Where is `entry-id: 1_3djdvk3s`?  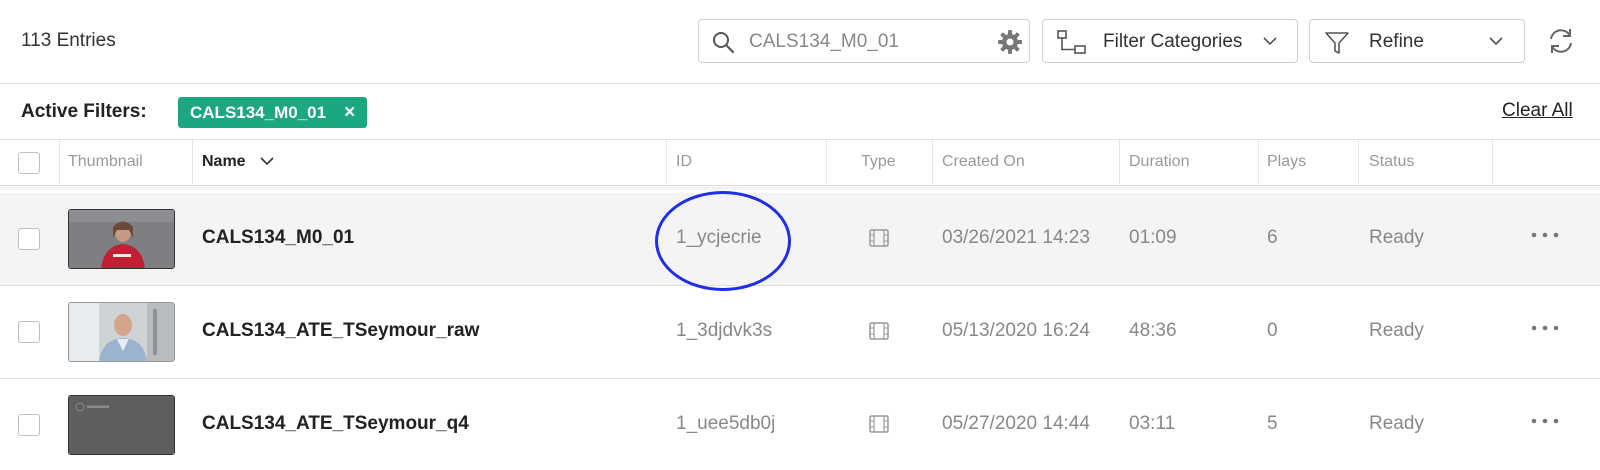 entry-id: 1_3djdvk3s is located at coordinates (724, 330).